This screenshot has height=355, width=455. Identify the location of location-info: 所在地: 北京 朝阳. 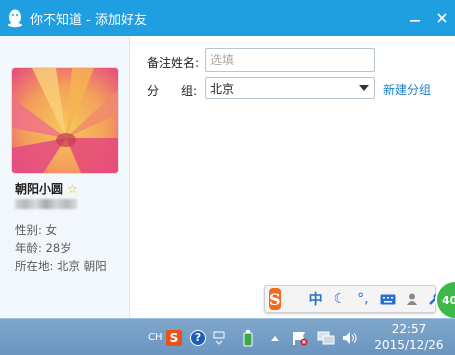
(61, 266).